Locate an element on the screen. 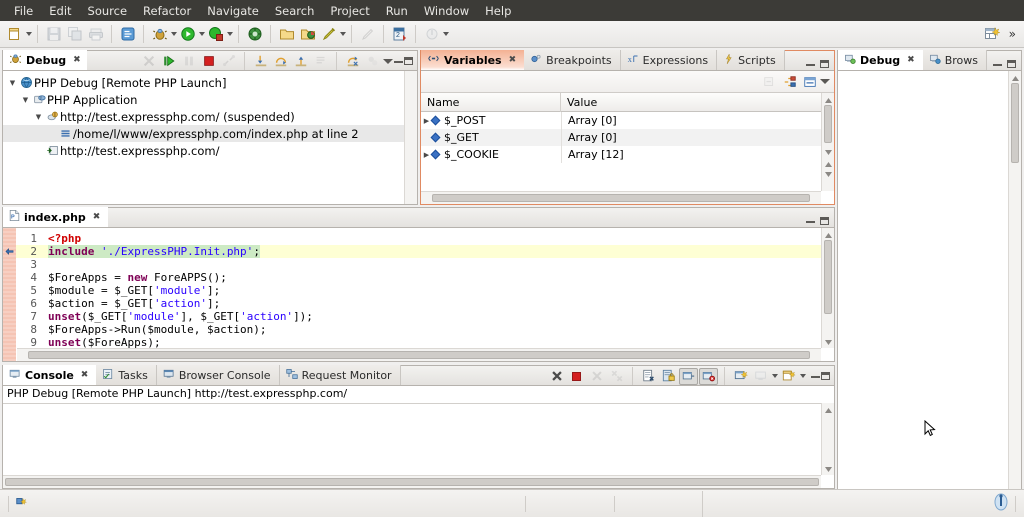 This screenshot has height=517, width=1024. view-filter-icon is located at coordinates (372, 61).